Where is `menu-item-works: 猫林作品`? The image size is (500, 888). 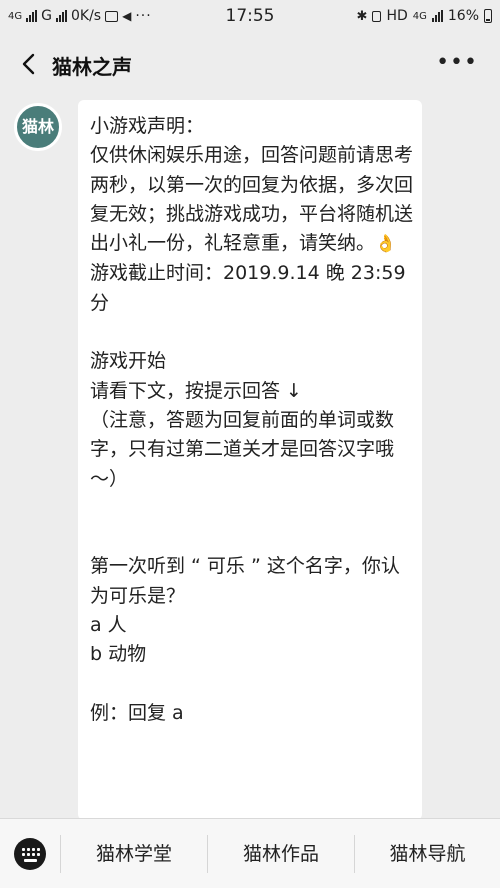
menu-item-works: 猫林作品 is located at coordinates (281, 853).